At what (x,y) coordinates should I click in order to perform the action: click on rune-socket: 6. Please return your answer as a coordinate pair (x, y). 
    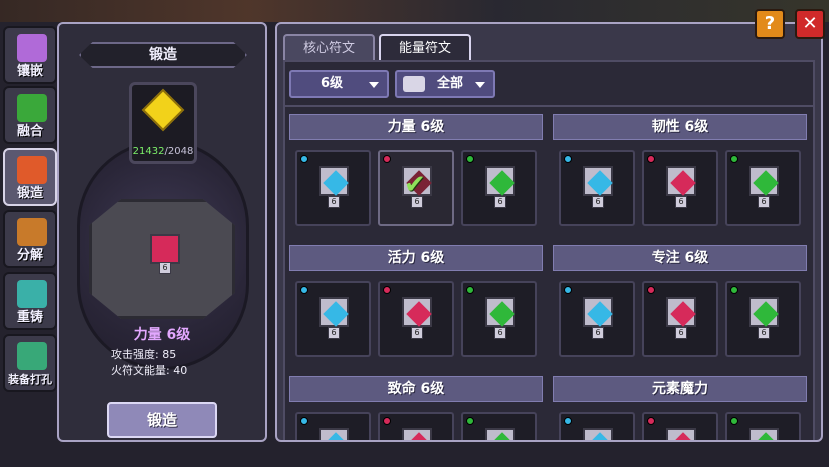
    Looking at the image, I should click on (162, 259).